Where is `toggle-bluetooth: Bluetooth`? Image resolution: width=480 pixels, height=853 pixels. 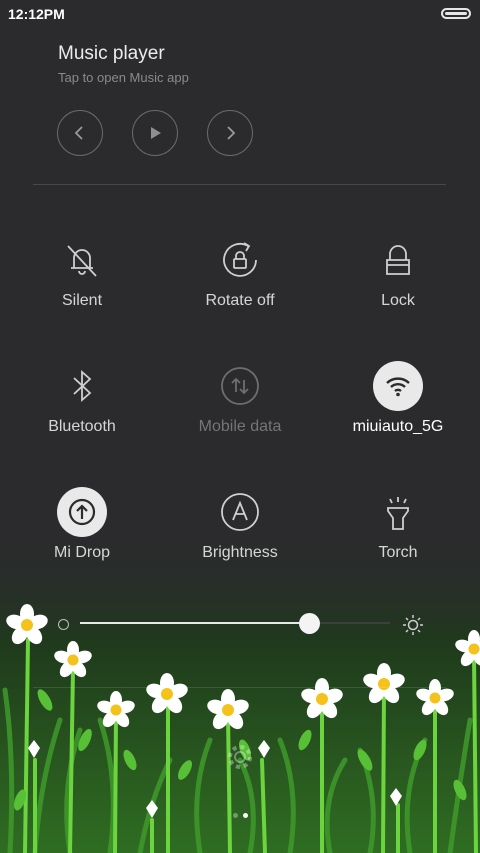
toggle-bluetooth: Bluetooth is located at coordinates (82, 416).